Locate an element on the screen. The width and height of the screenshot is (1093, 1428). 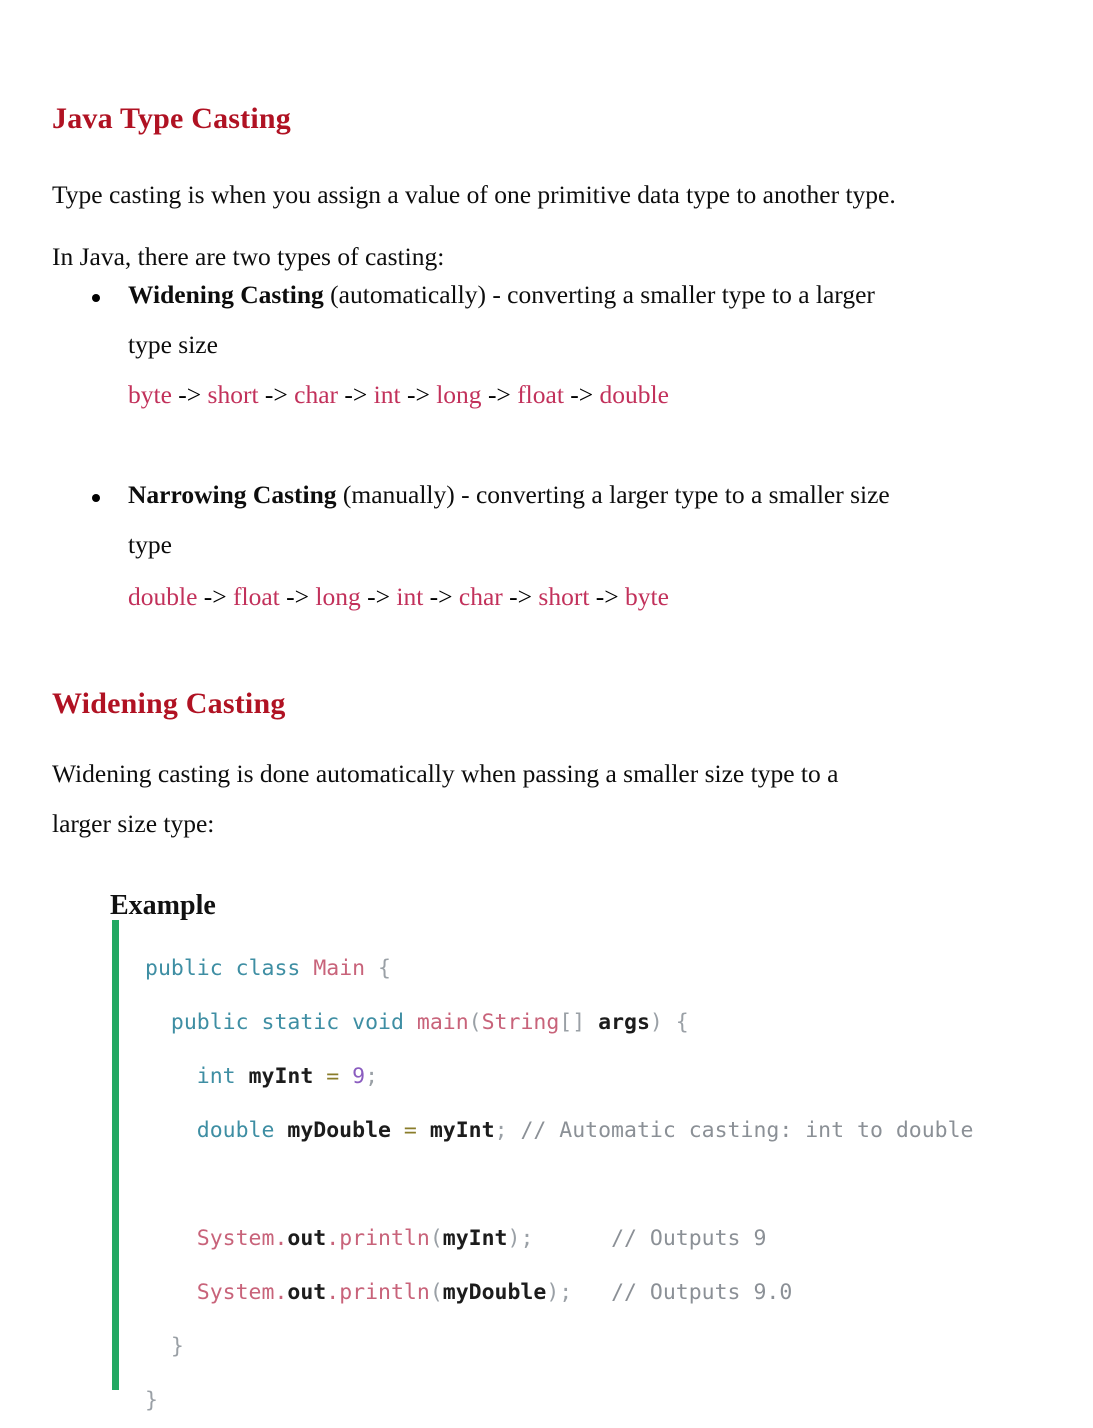
casting-type-line-2-cont: type is located at coordinates (150, 544).